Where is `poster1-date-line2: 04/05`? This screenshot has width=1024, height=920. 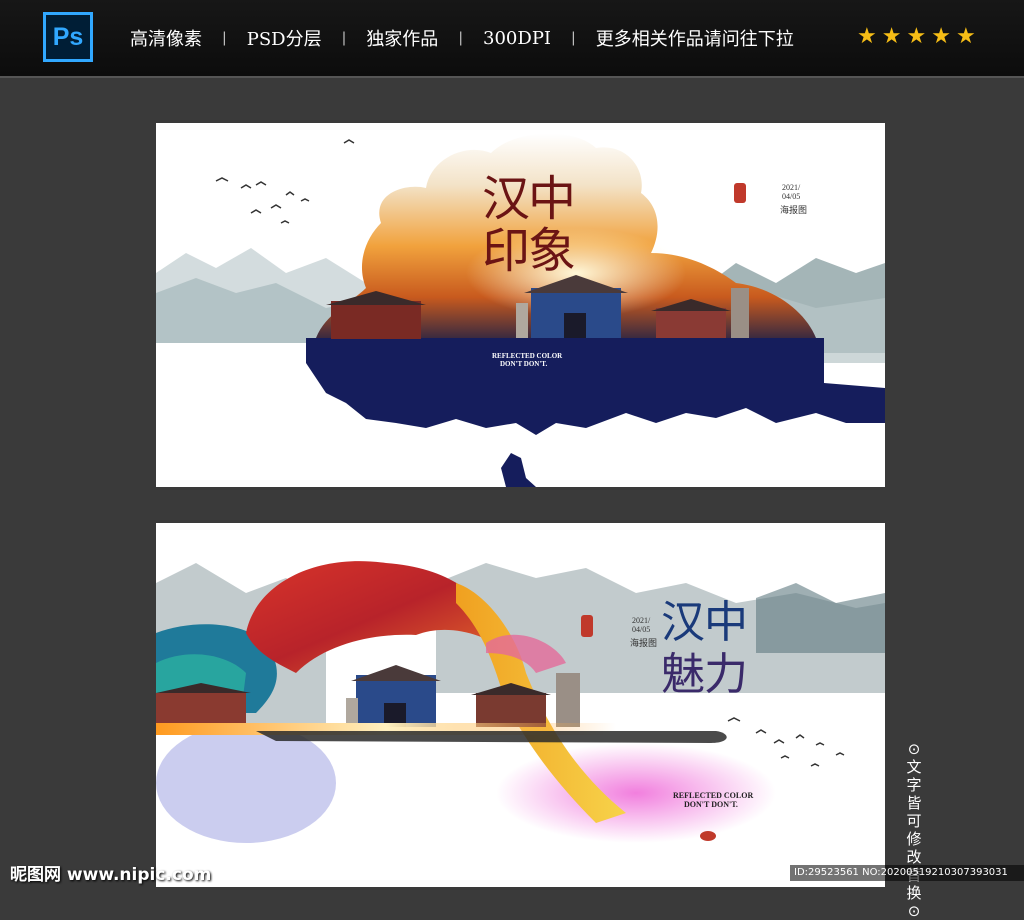 poster1-date-line2: 04/05 is located at coordinates (791, 196).